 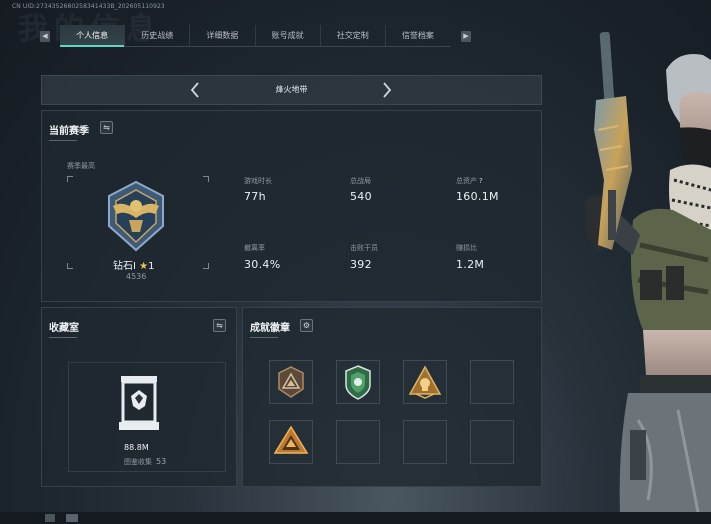 I want to click on mountain-triangle-badge-icon, so click(x=291, y=382).